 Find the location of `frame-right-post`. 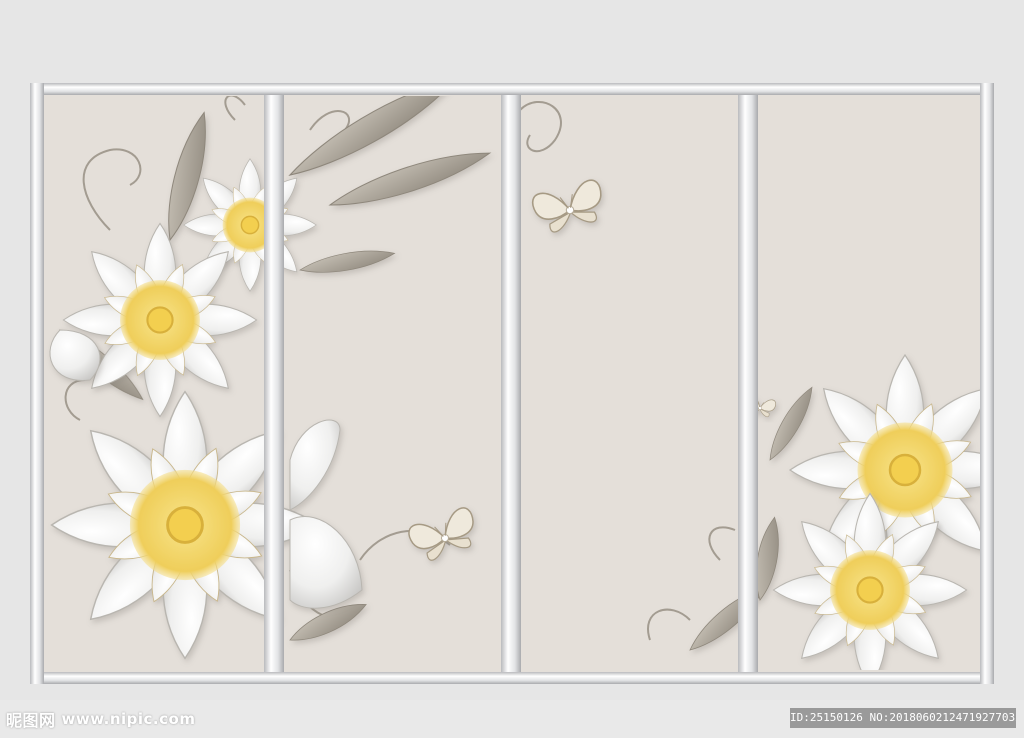

frame-right-post is located at coordinates (987, 383).